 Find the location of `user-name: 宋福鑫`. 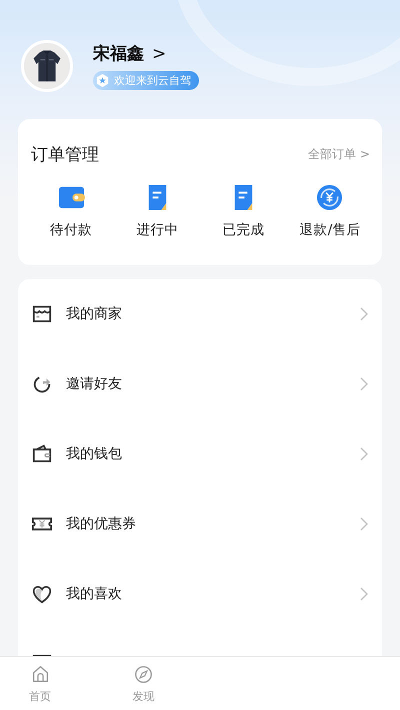

user-name: 宋福鑫 is located at coordinates (118, 53).